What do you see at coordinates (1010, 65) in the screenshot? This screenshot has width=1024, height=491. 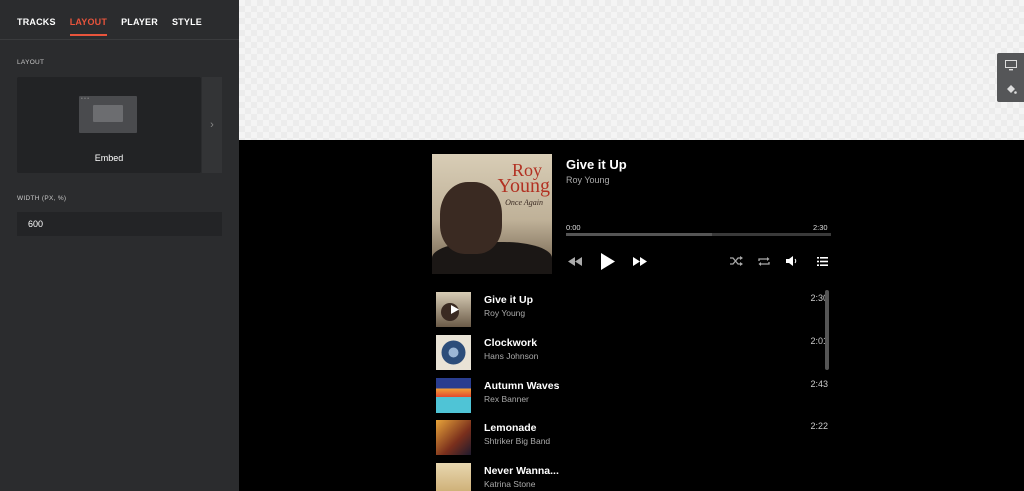 I see `monitor-icon` at bounding box center [1010, 65].